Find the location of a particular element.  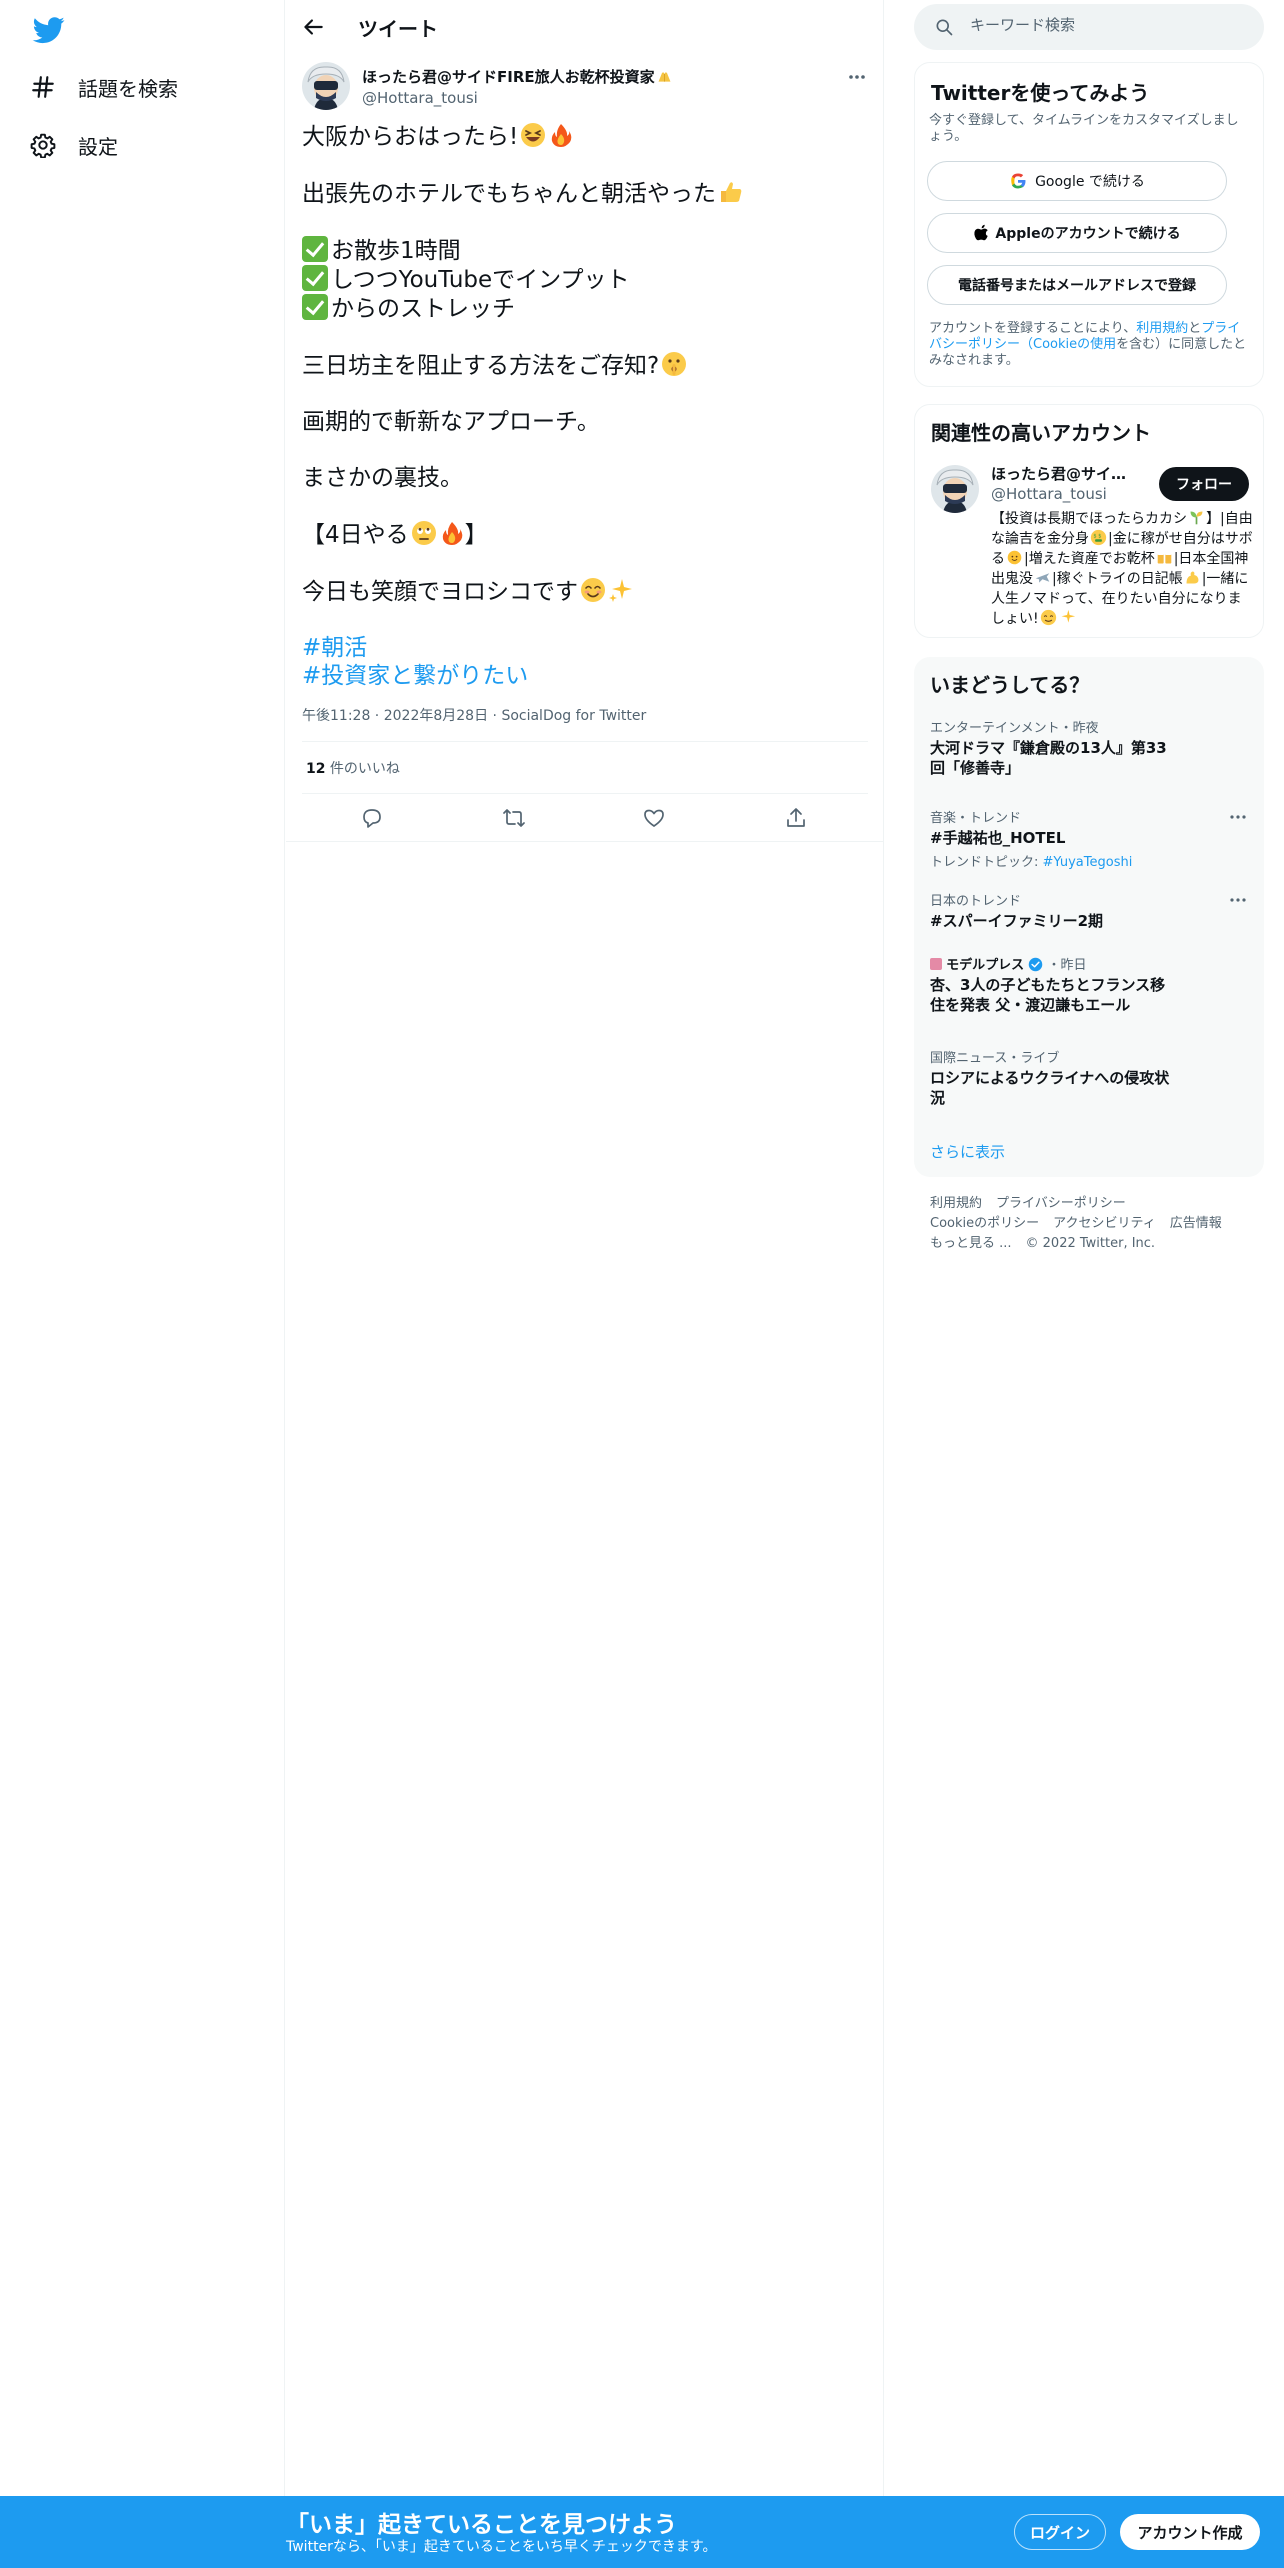

related-account-handle: @Hottara_tousi is located at coordinates (1049, 494).